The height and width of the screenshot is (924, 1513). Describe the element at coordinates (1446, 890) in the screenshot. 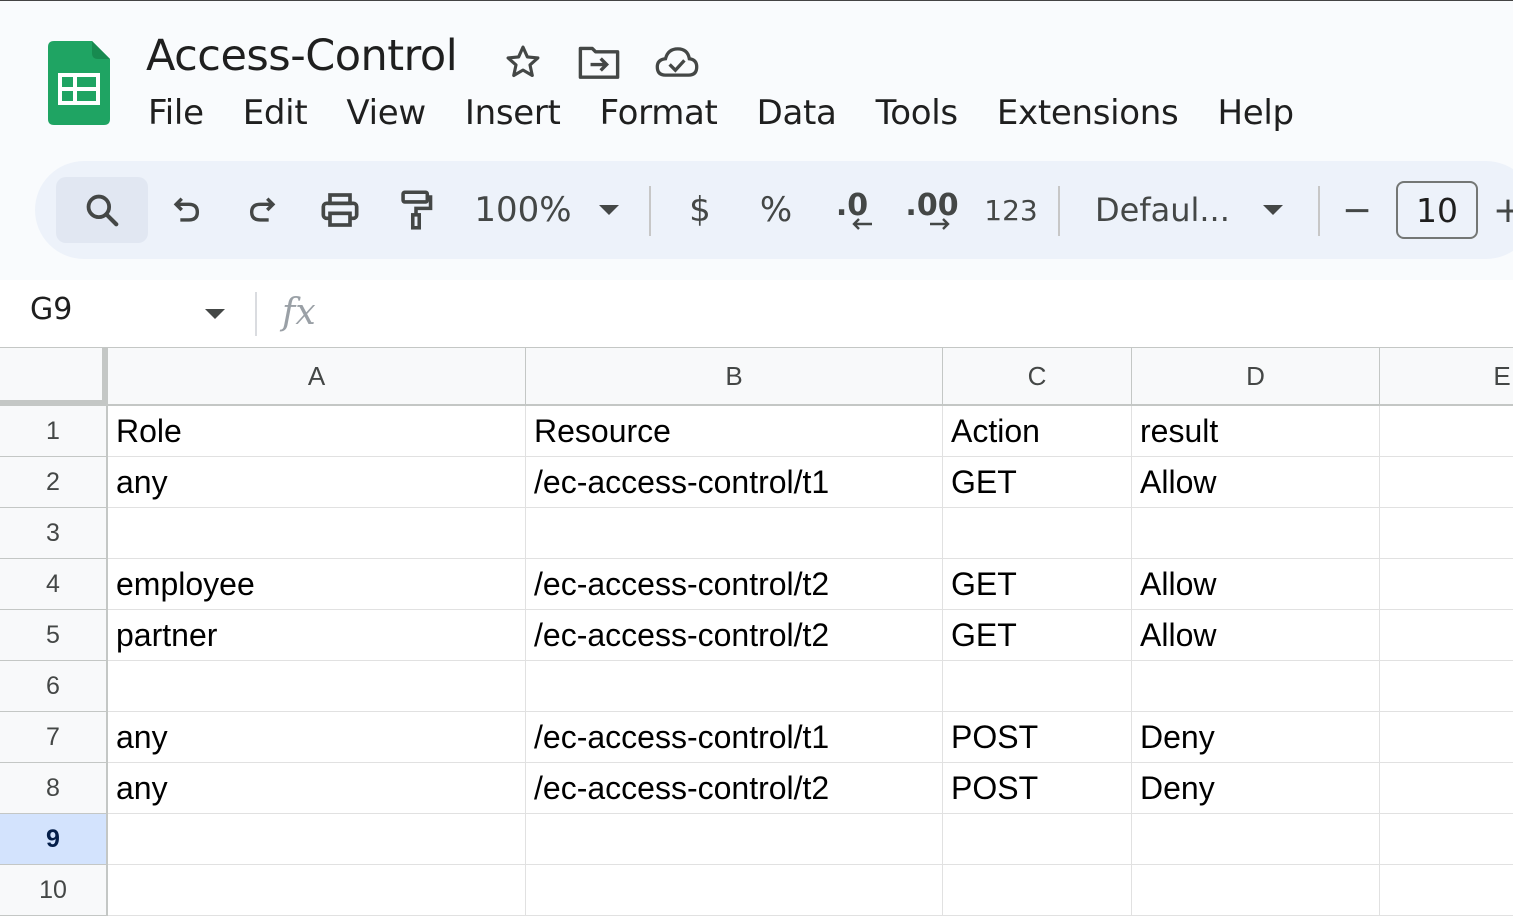

I see `cell-e10` at that location.